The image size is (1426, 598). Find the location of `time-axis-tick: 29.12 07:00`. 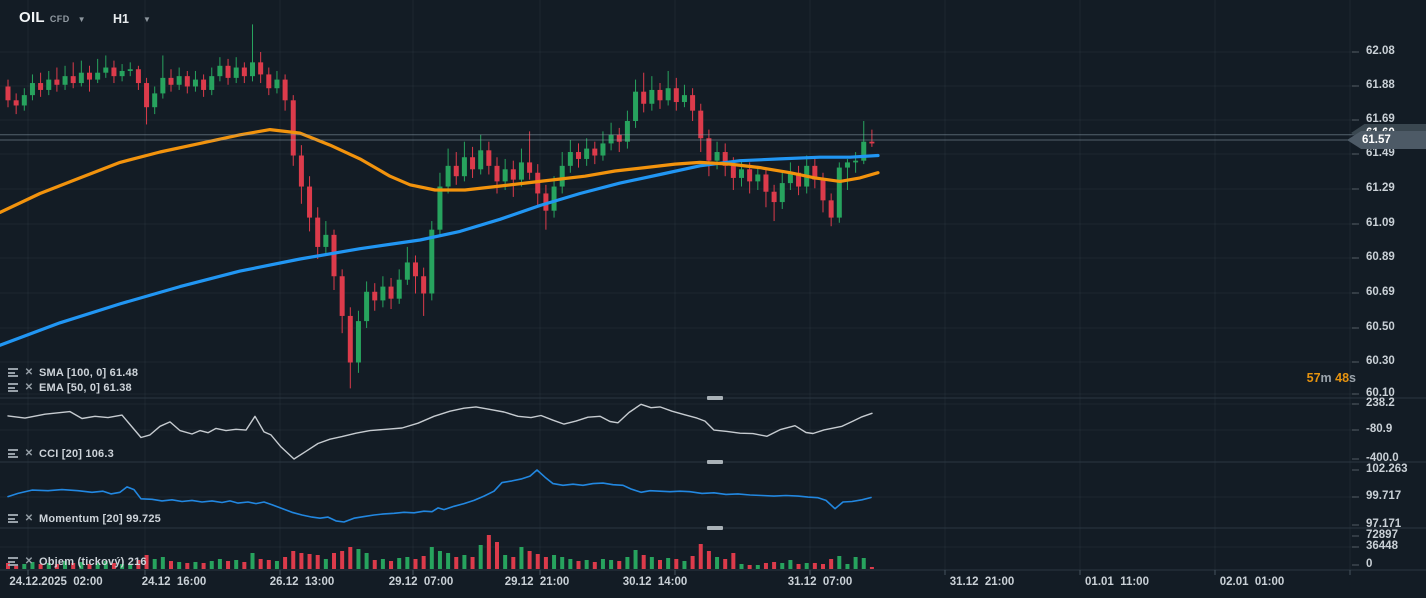

time-axis-tick: 29.12 07:00 is located at coordinates (421, 582).